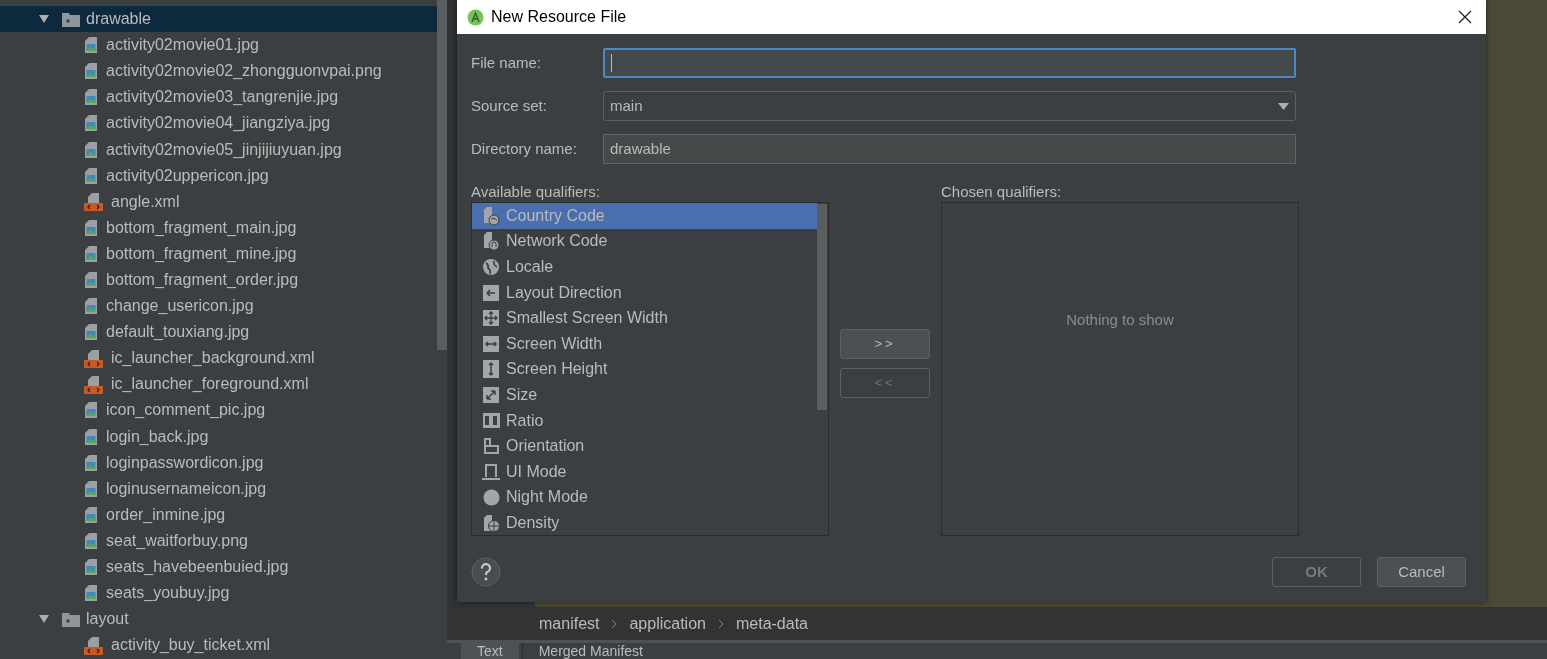  I want to click on tree-item: bottom_fragment_main.jpg, so click(218, 227).